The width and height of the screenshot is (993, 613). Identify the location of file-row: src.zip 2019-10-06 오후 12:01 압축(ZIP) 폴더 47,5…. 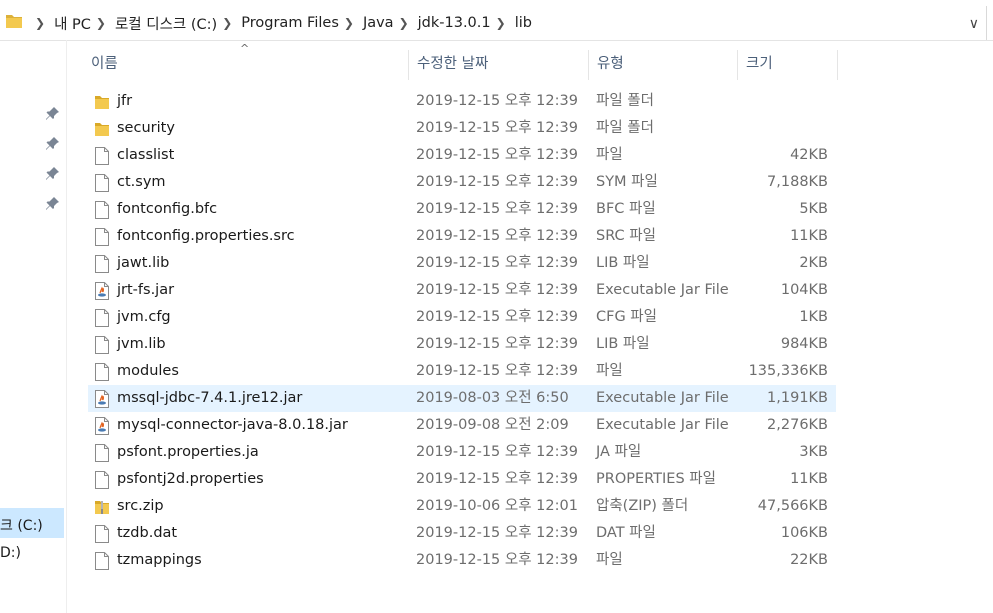
(462, 506).